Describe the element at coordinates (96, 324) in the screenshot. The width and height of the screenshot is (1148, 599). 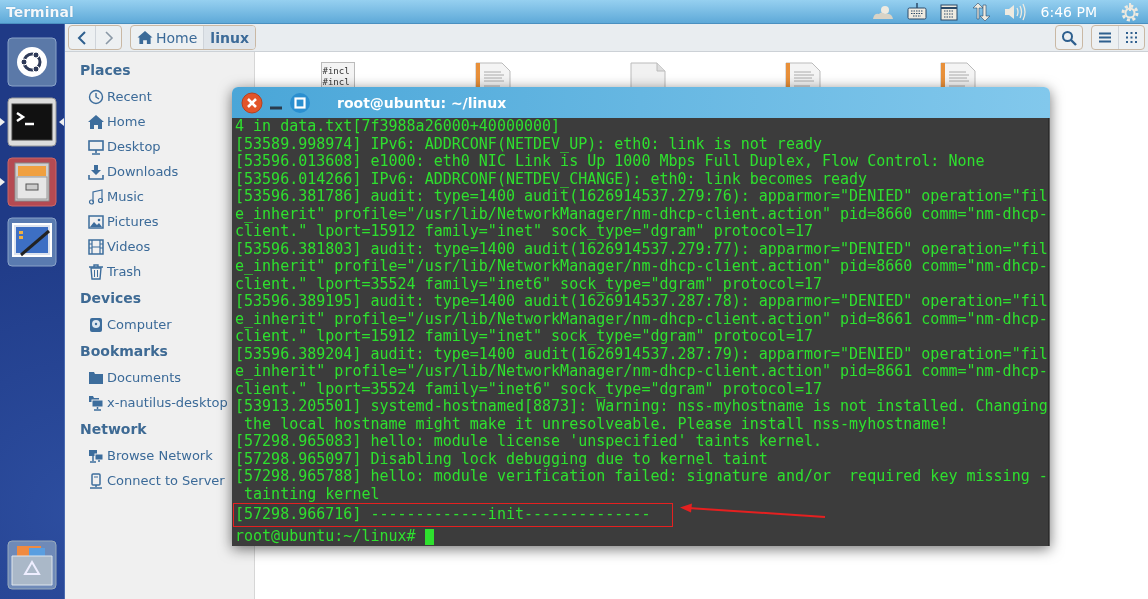
I see `hard-drive-icon` at that location.